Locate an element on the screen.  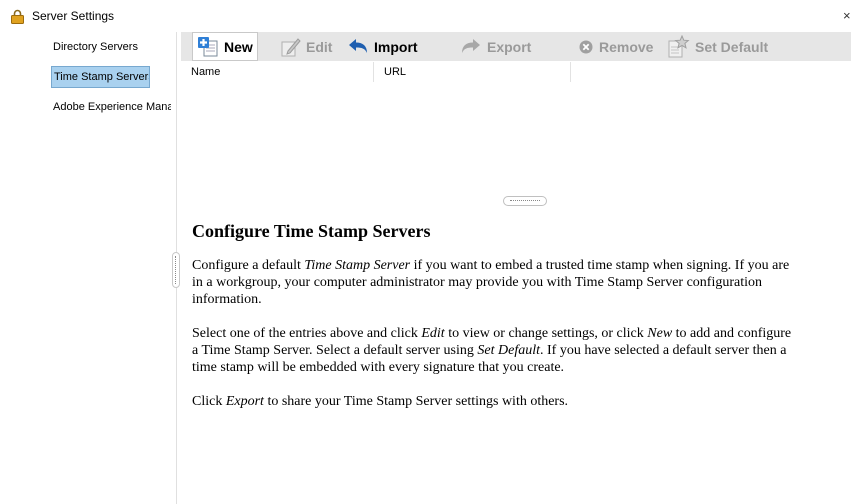
set-default-button: Set Default is located at coordinates (717, 46).